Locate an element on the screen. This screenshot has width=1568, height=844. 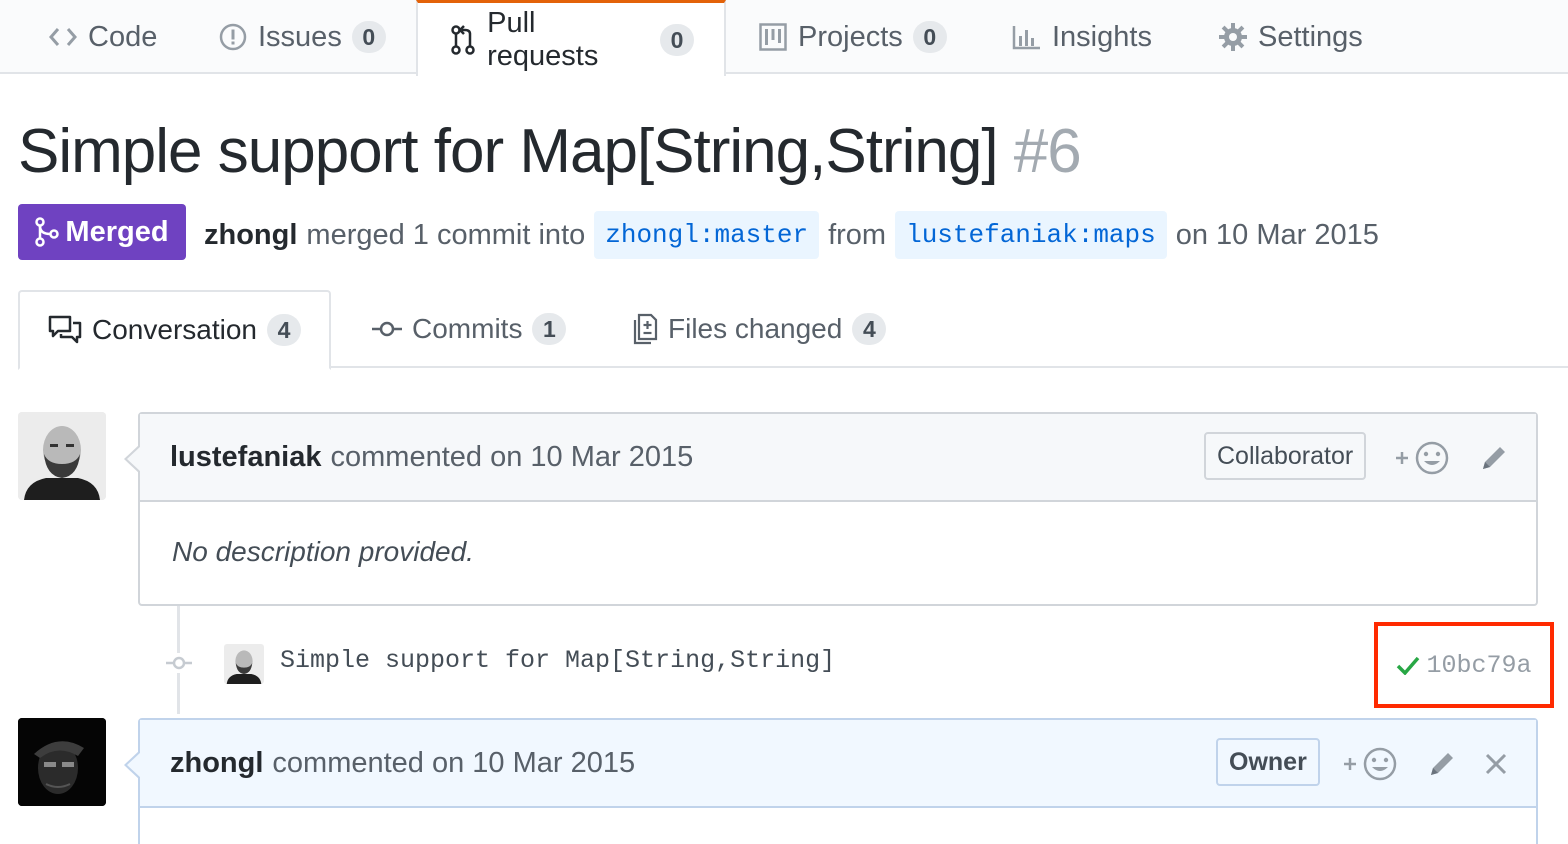
commit-sha-highlight: 10bc79a is located at coordinates (1464, 665).